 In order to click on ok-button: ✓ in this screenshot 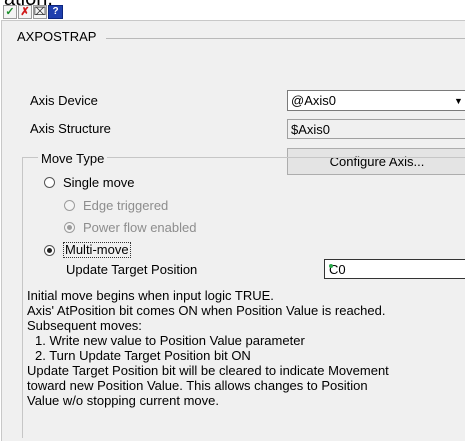, I will do `click(10, 12)`.